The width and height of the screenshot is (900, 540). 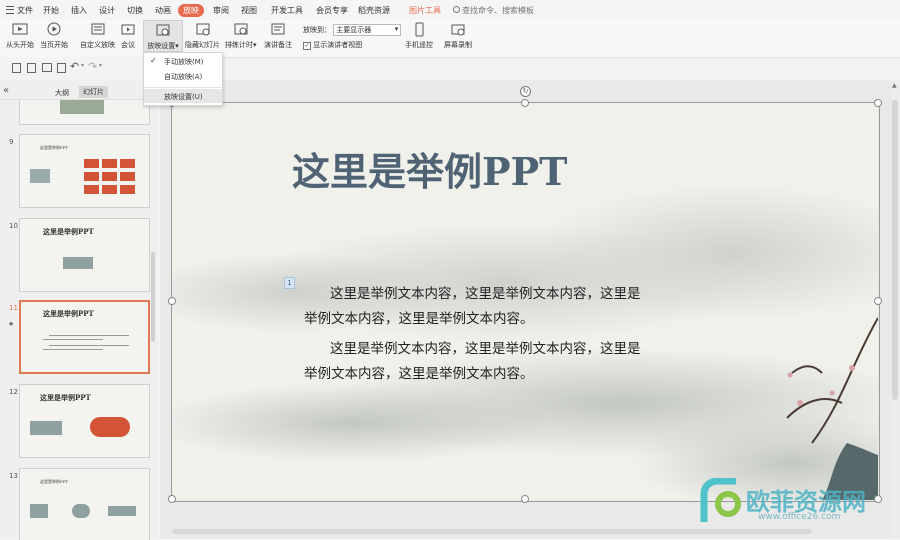 I want to click on search-icon, so click(x=456, y=9).